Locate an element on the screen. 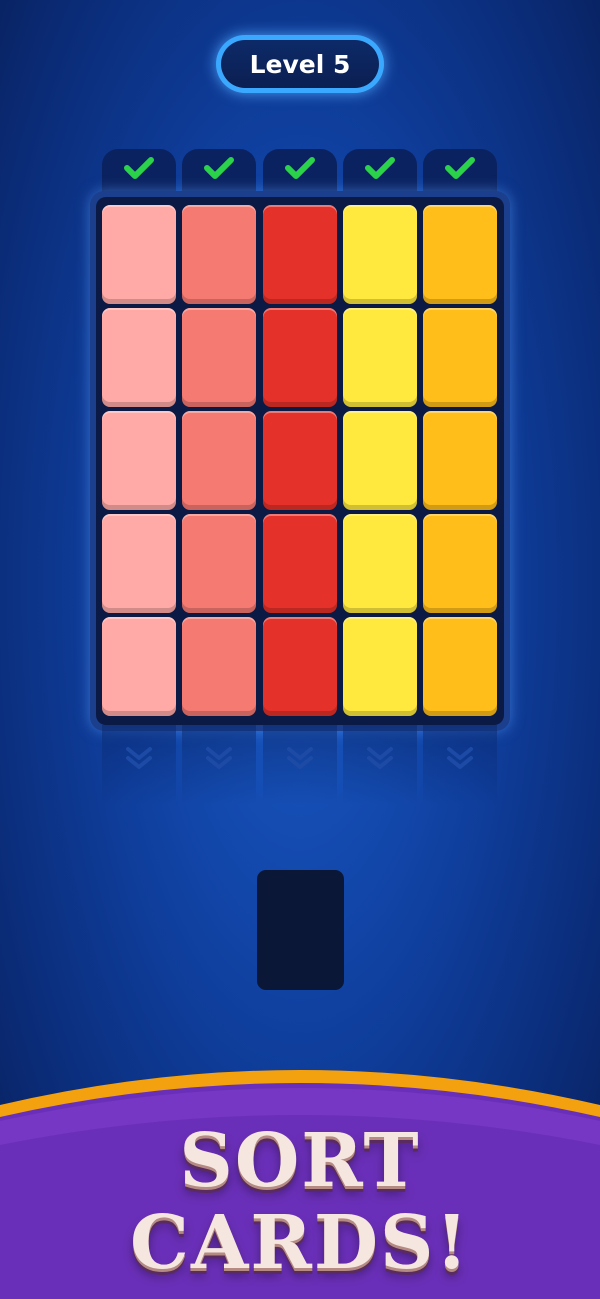 This screenshot has height=1299, width=600. level-pill: Level 5 is located at coordinates (300, 64).